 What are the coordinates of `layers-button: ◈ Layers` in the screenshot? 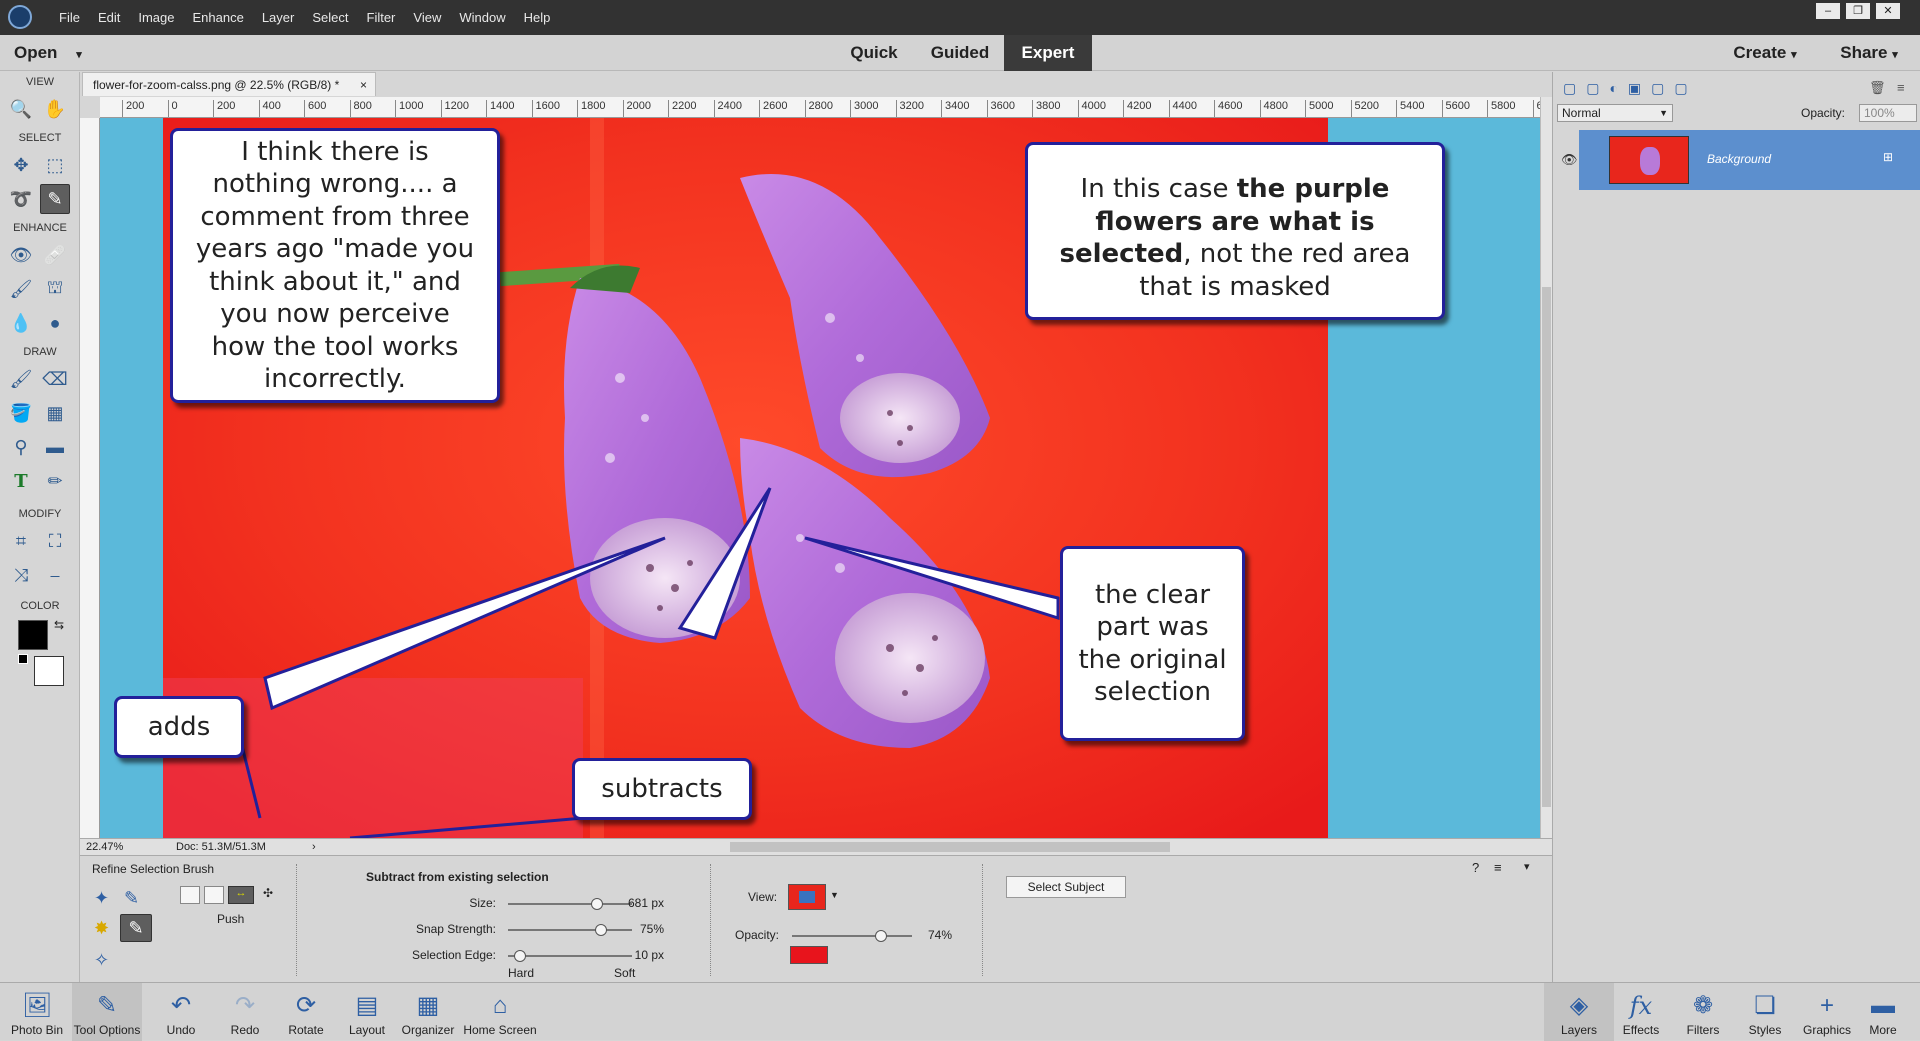 It's located at (1579, 1012).